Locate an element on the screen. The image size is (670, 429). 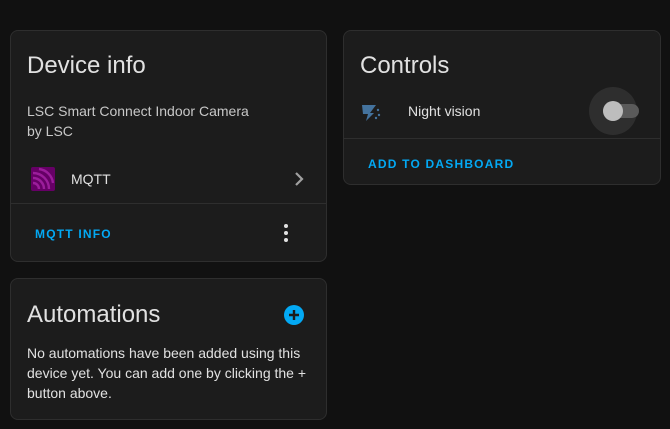
integration-label: MQTT is located at coordinates (91, 179).